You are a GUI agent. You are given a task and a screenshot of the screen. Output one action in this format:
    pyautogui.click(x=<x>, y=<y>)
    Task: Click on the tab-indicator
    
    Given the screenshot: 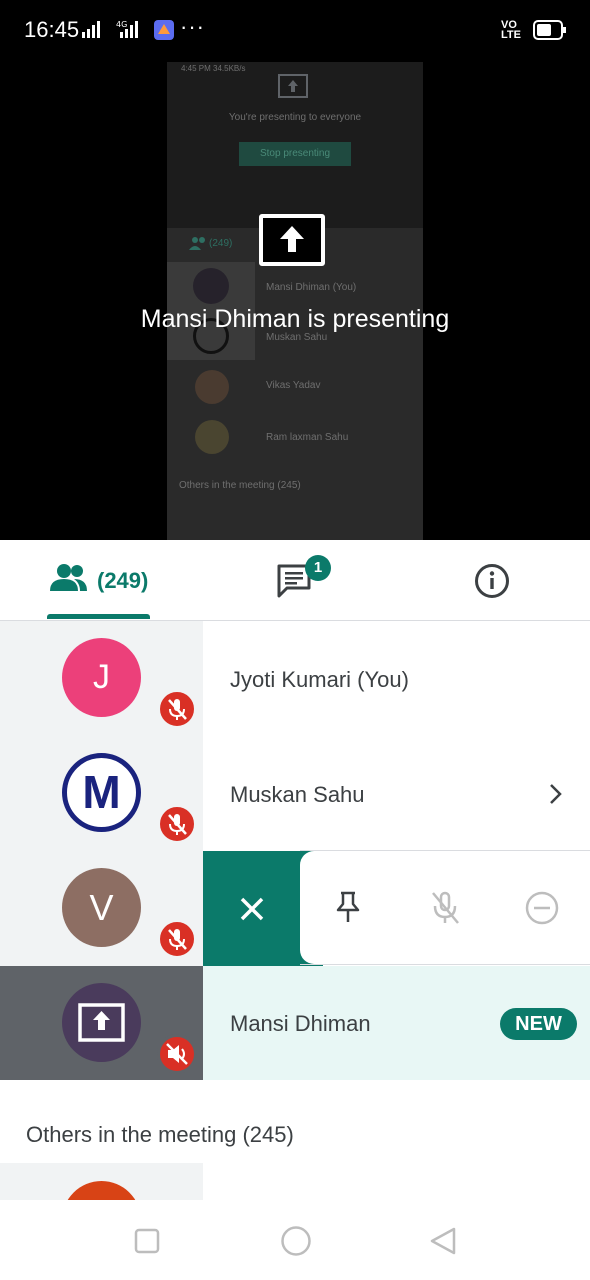 What is the action you would take?
    pyautogui.click(x=98, y=616)
    